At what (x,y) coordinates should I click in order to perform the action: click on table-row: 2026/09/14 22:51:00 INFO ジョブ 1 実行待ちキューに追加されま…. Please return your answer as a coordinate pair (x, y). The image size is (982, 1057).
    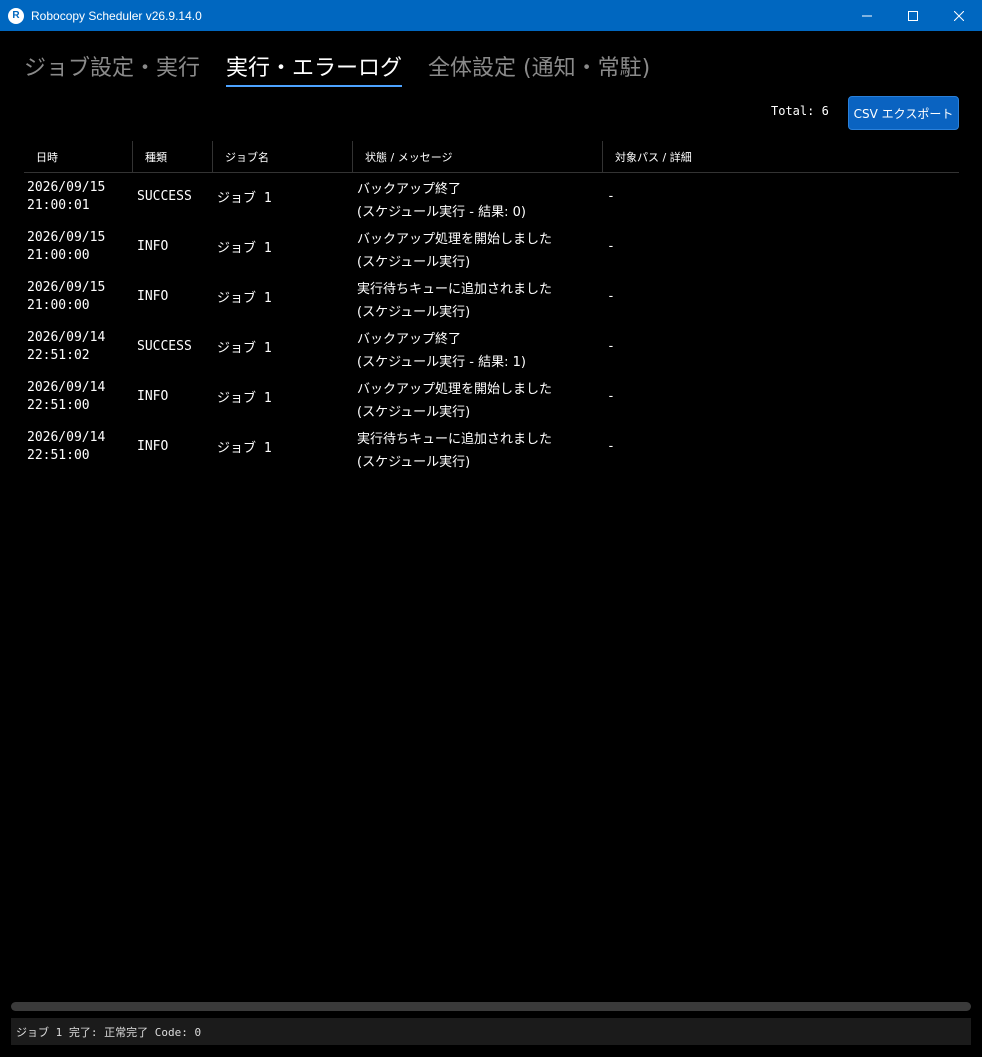
    Looking at the image, I should click on (491, 448).